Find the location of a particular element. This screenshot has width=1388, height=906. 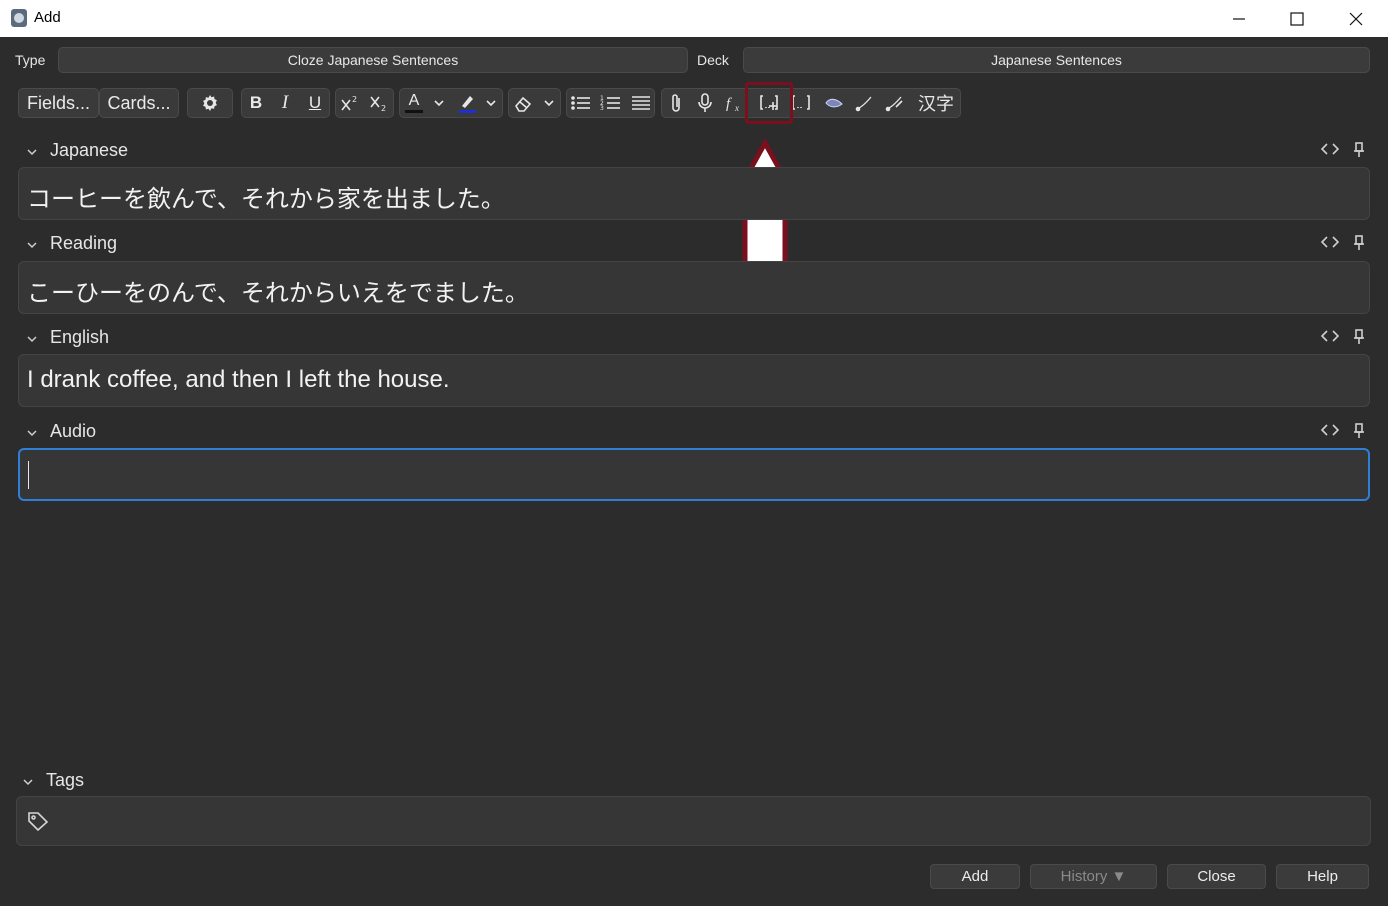

field-editor-reading: こーひーをのんで、それからいえをでました。 is located at coordinates (694, 287).